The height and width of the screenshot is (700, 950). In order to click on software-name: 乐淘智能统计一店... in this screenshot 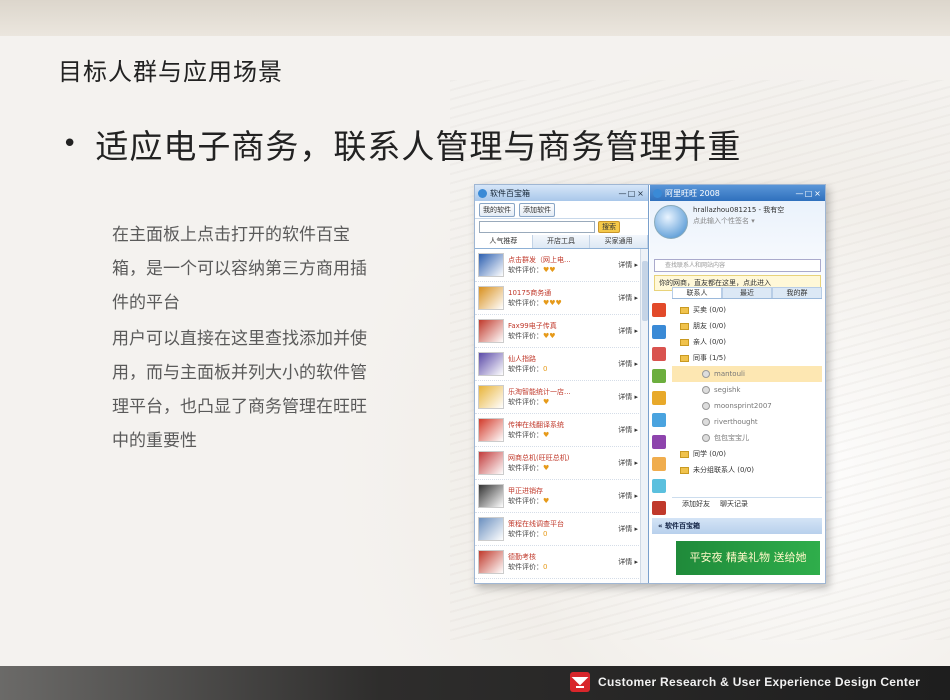, I will do `click(563, 392)`.